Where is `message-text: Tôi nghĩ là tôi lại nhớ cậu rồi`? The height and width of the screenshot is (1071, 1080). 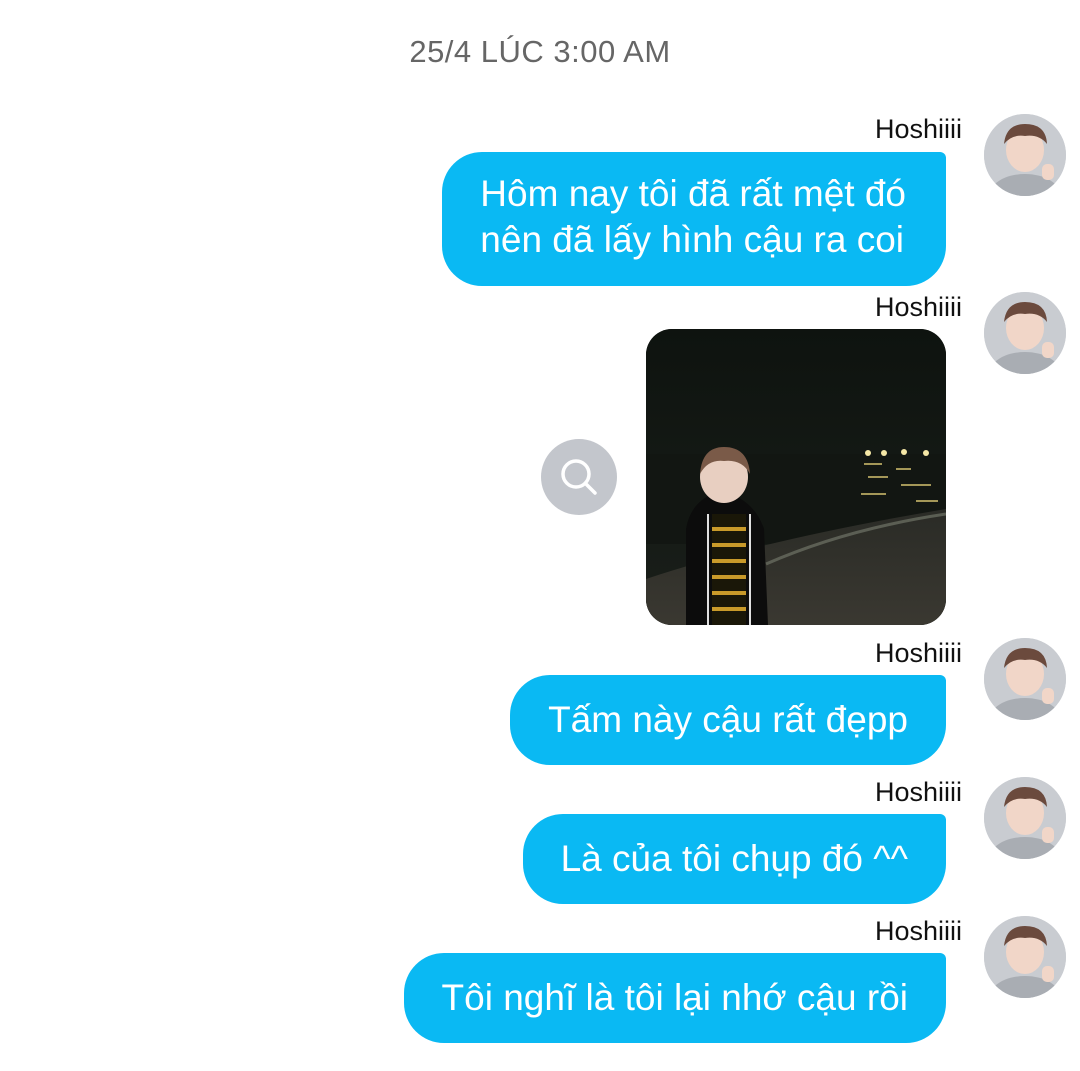 message-text: Tôi nghĩ là tôi lại nhớ cậu rồi is located at coordinates (674, 997).